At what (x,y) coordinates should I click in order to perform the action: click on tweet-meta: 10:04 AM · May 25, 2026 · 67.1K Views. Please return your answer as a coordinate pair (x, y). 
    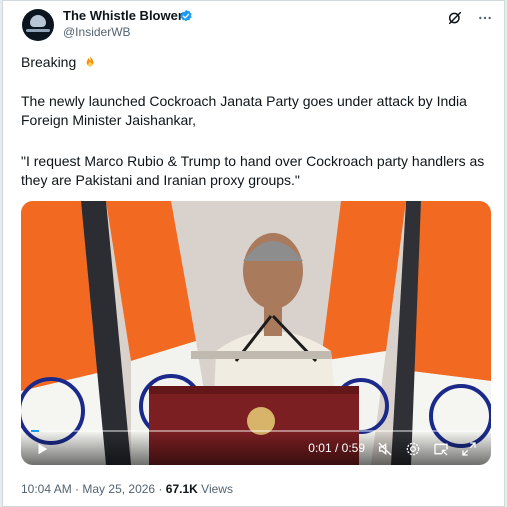
    Looking at the image, I should click on (127, 489).